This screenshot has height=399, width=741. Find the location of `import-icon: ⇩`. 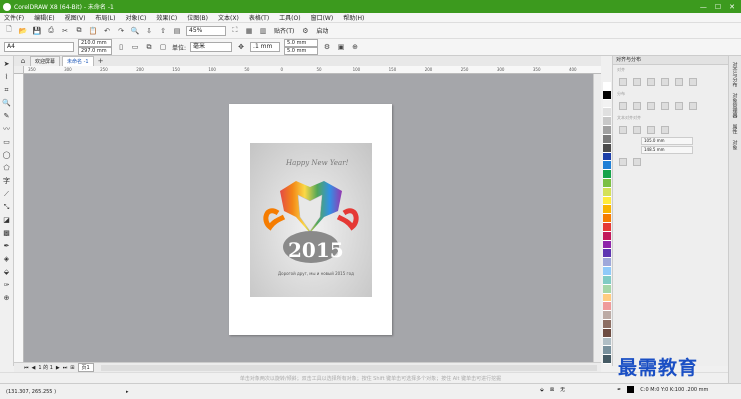

import-icon: ⇩ is located at coordinates (149, 31).